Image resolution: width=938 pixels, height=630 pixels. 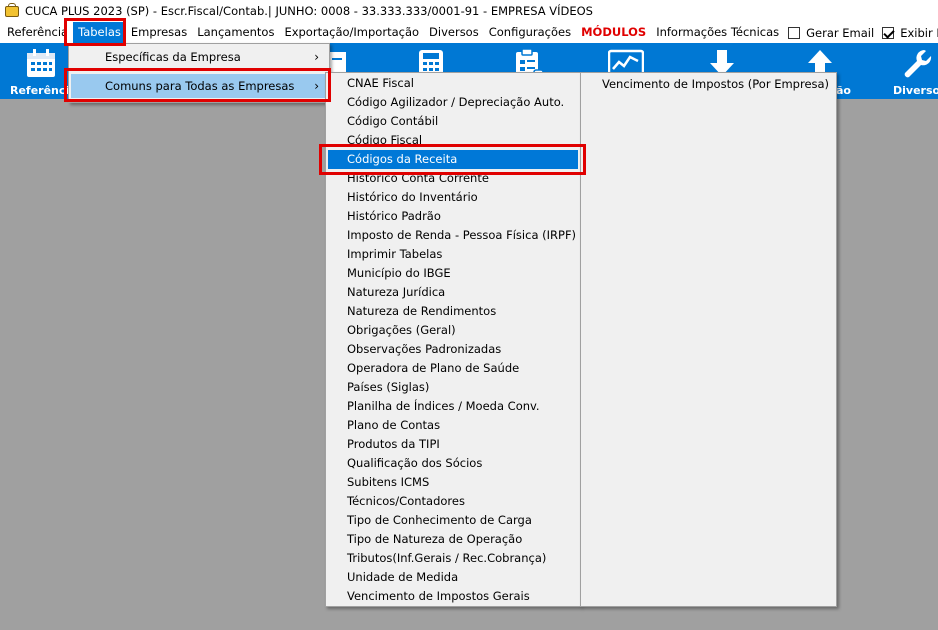 I want to click on menu-configuracoes: Configurações, so click(x=530, y=32).